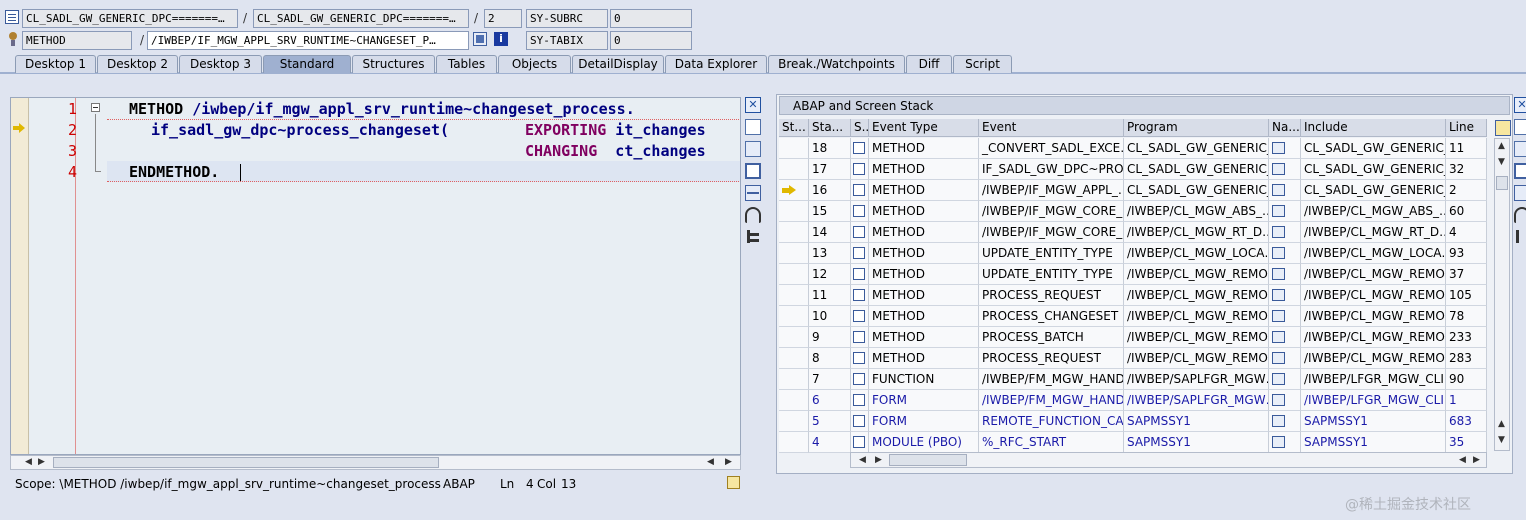  Describe the element at coordinates (567, 40) in the screenshot. I see `sysvar-name-field-2: SY-TABIX` at that location.